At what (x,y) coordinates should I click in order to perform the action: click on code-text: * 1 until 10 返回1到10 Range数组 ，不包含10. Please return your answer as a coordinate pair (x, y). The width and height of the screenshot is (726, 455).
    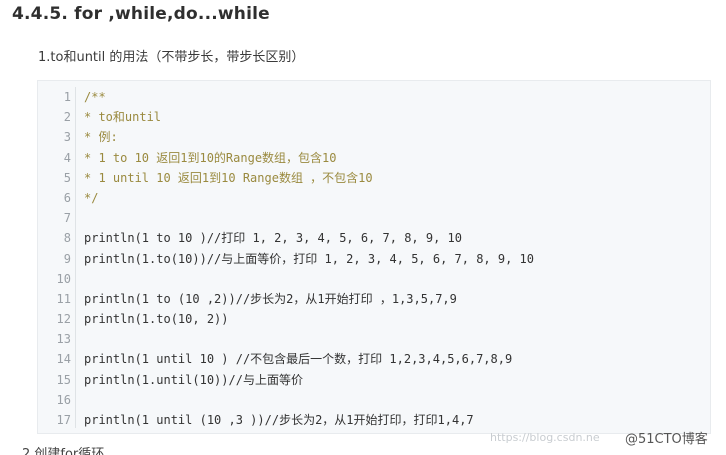
    Looking at the image, I should click on (228, 177).